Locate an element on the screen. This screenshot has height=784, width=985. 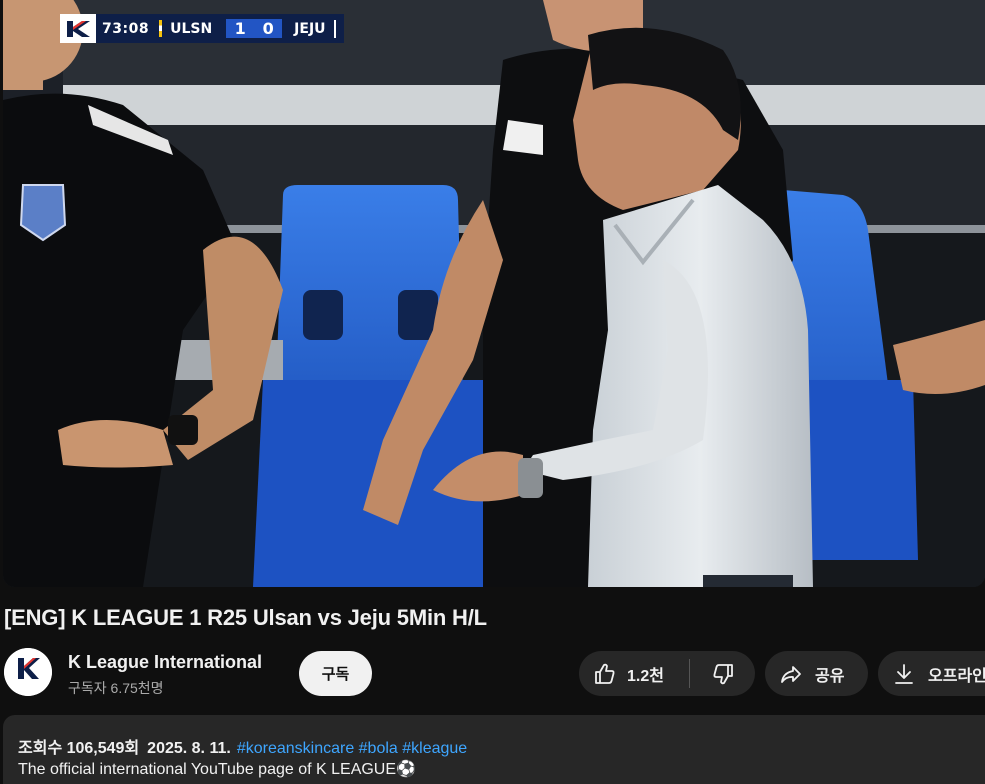
scoreboard-main: 73:08 ULSN 1 0 JEJU is located at coordinates (220, 28).